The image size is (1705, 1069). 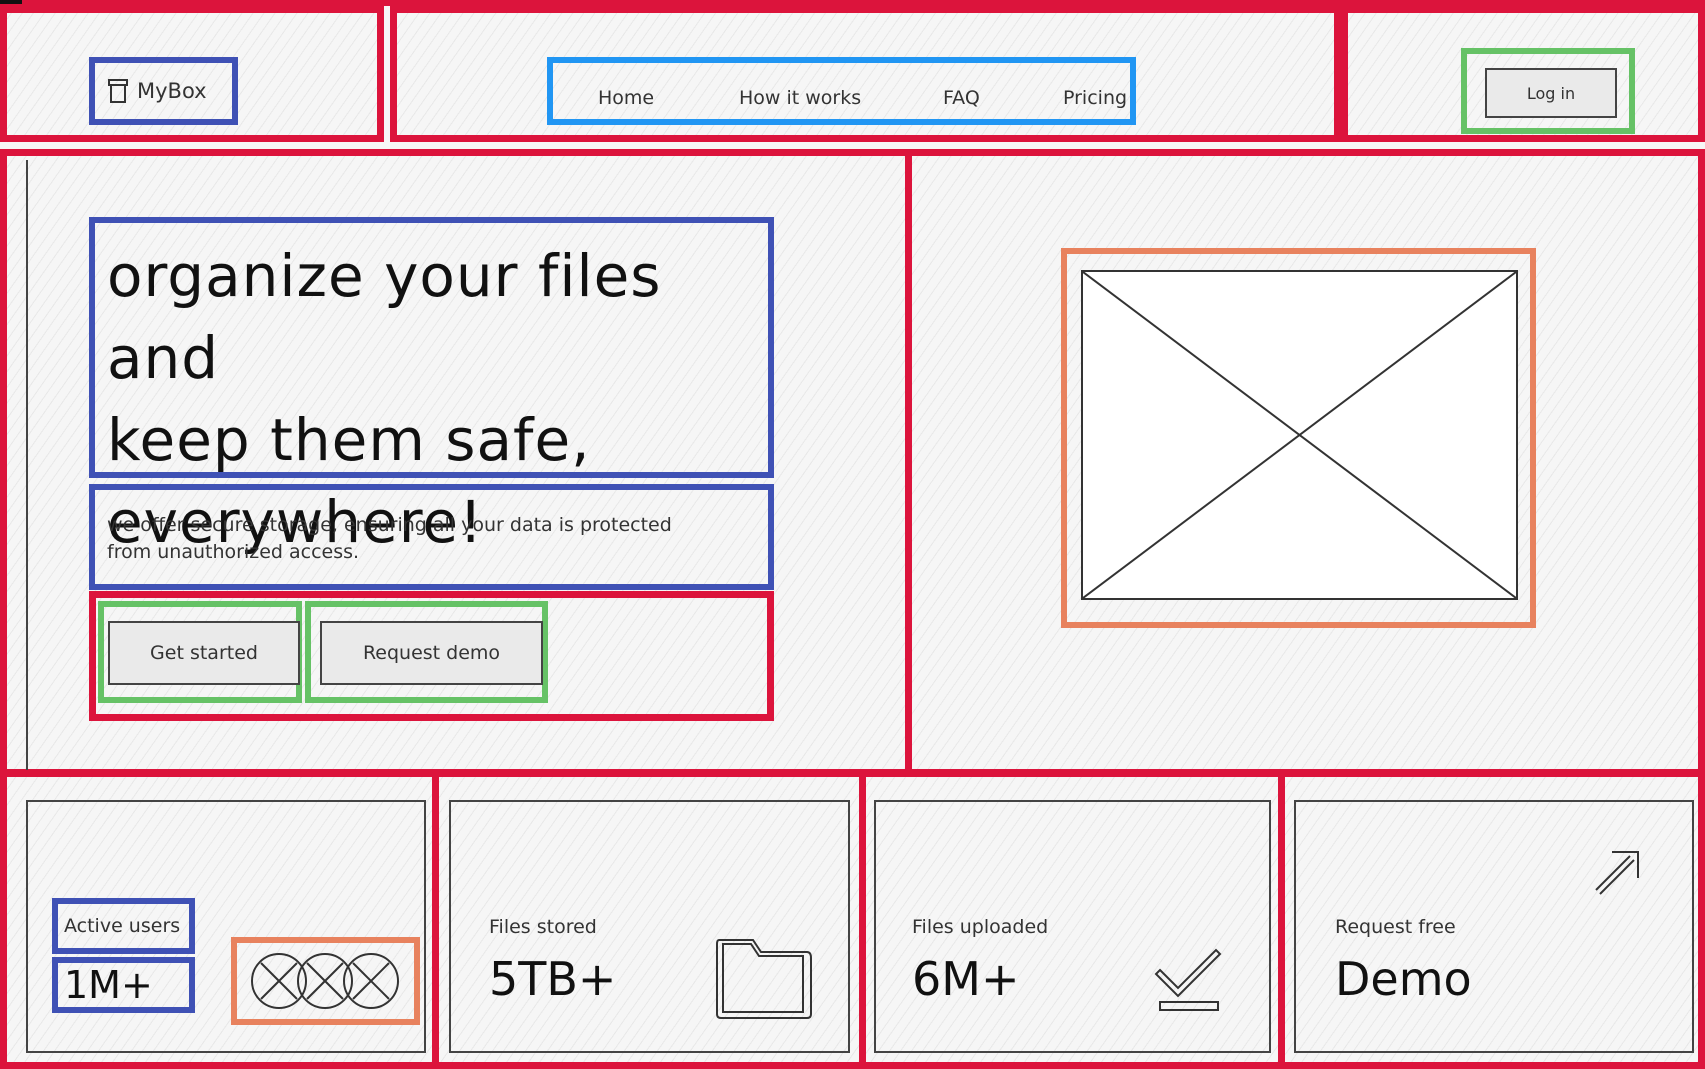 I want to click on stat-label-box: Active users, so click(x=123, y=926).